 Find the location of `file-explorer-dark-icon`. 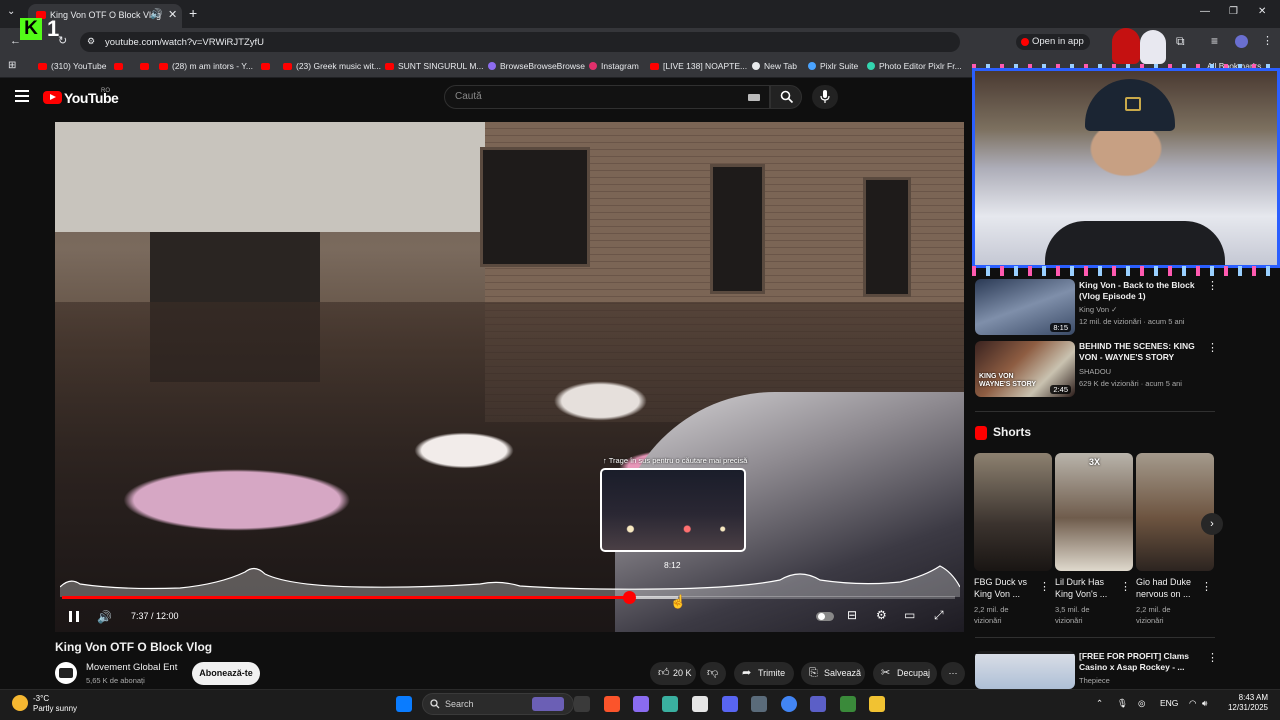

file-explorer-dark-icon is located at coordinates (582, 704).